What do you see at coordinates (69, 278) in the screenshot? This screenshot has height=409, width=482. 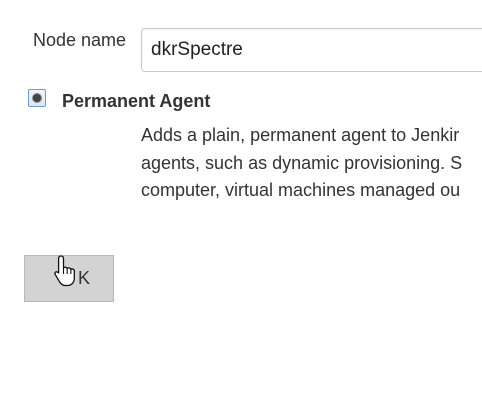 I see `ok-button: K` at bounding box center [69, 278].